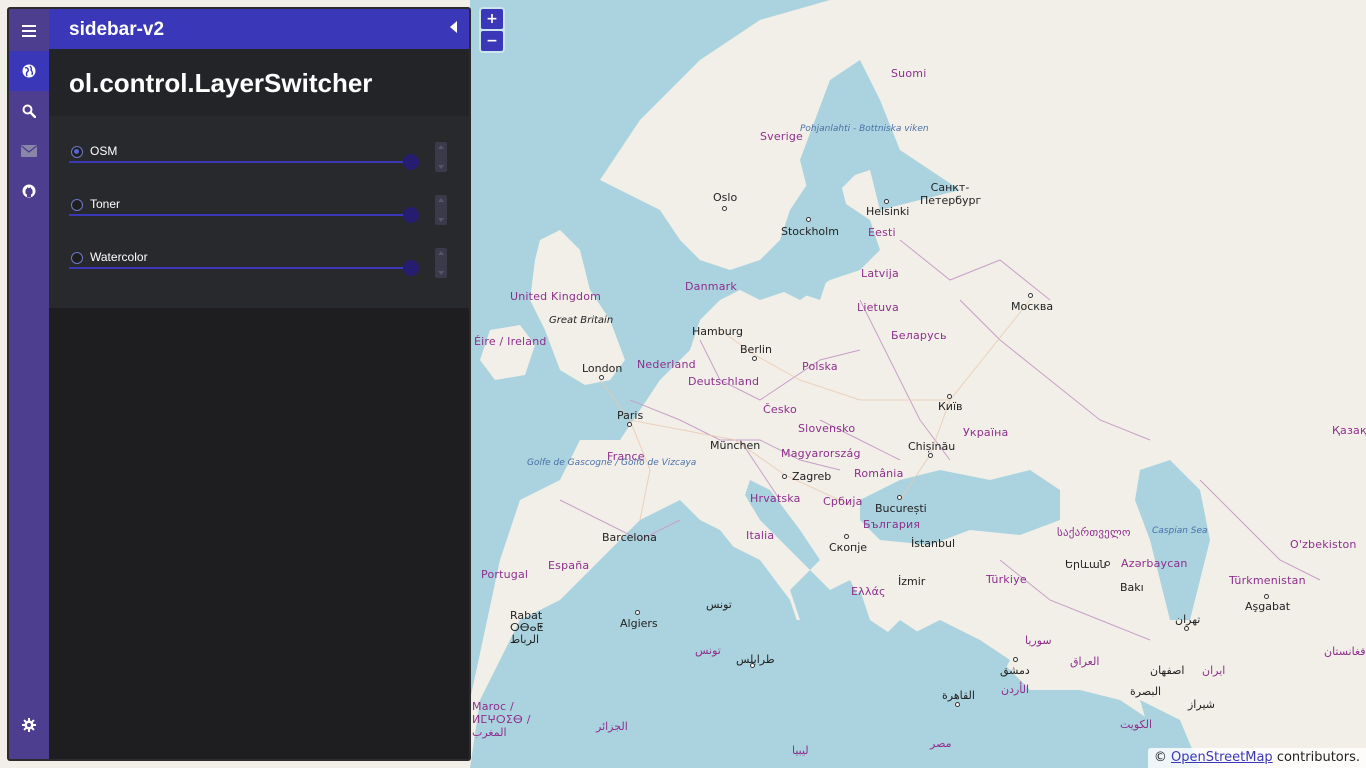  What do you see at coordinates (810, 231) in the screenshot?
I see `label-stockholm: Stockholm` at bounding box center [810, 231].